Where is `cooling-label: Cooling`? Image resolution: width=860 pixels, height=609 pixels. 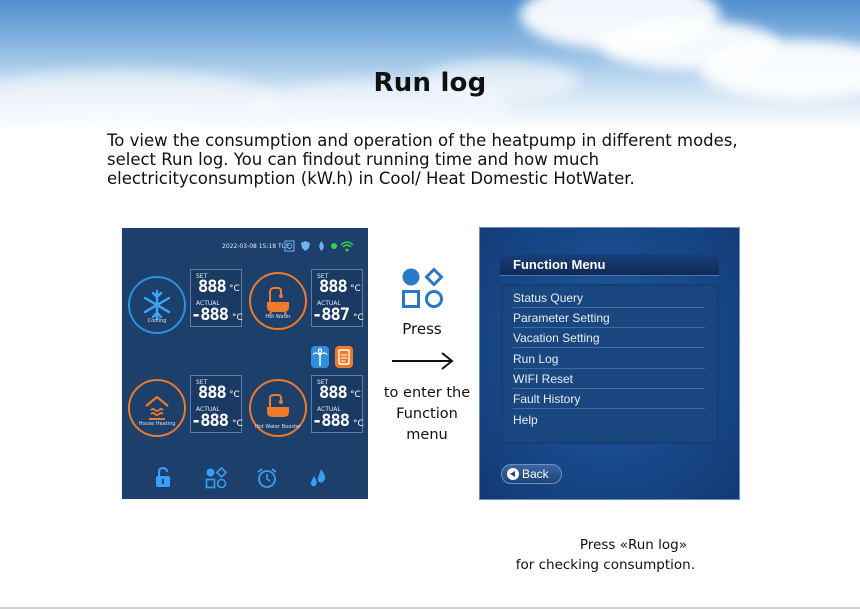 cooling-label: Cooling is located at coordinates (157, 321).